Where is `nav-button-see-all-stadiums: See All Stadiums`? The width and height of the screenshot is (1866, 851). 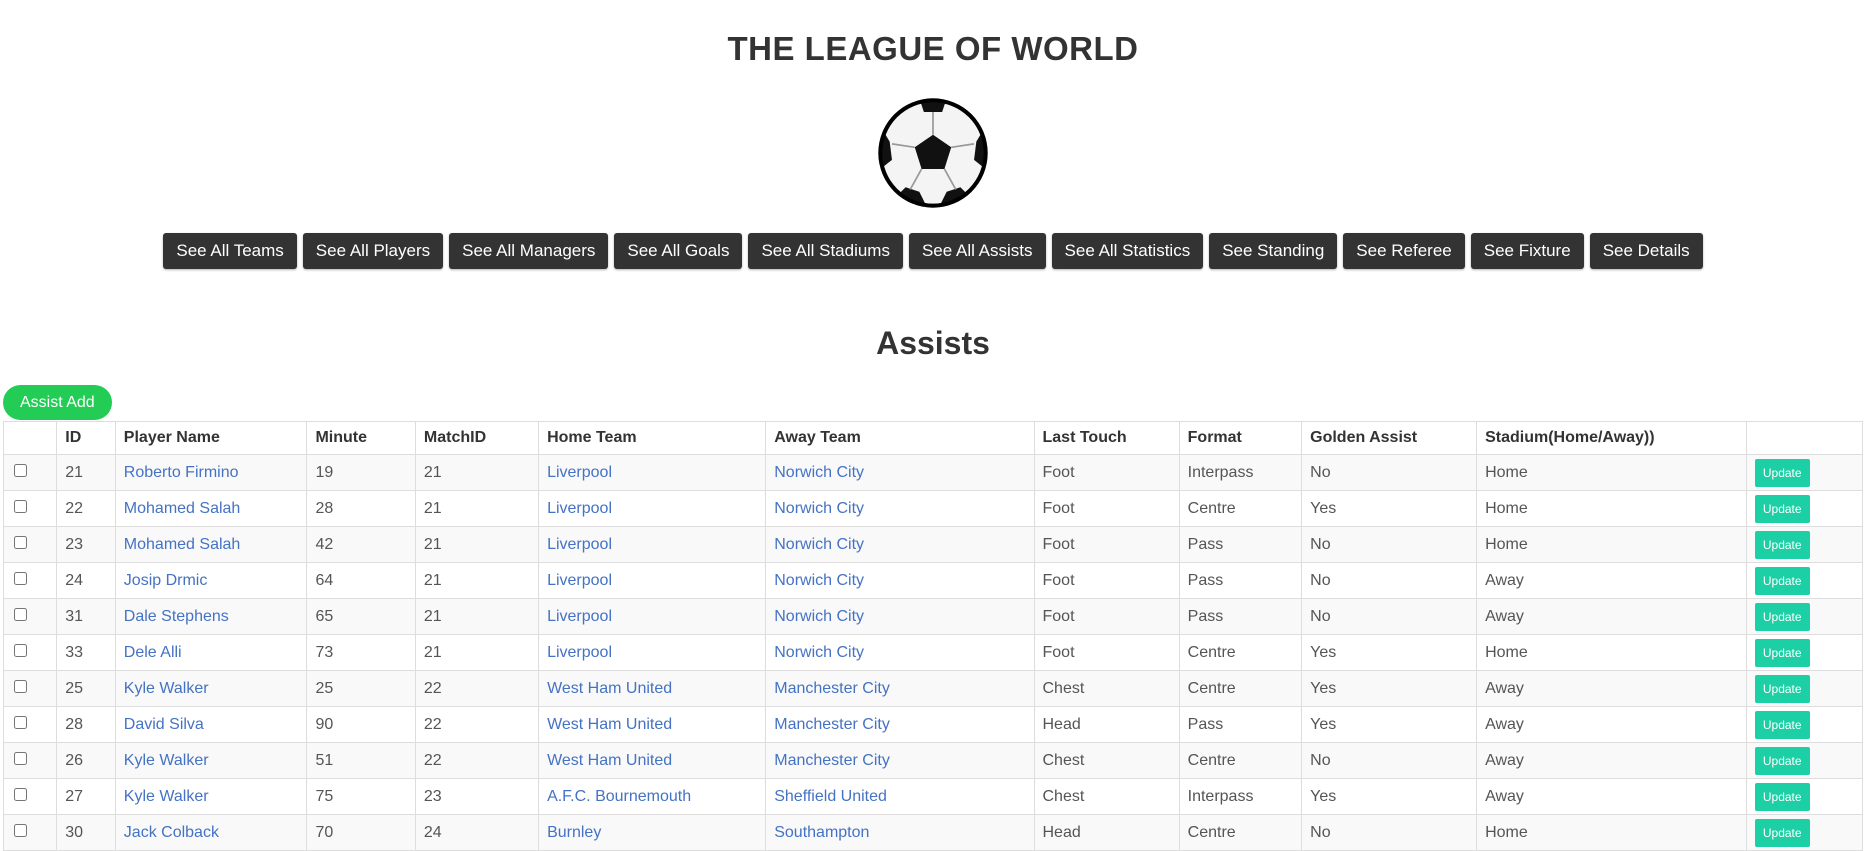
nav-button-see-all-stadiums: See All Stadiums is located at coordinates (825, 251).